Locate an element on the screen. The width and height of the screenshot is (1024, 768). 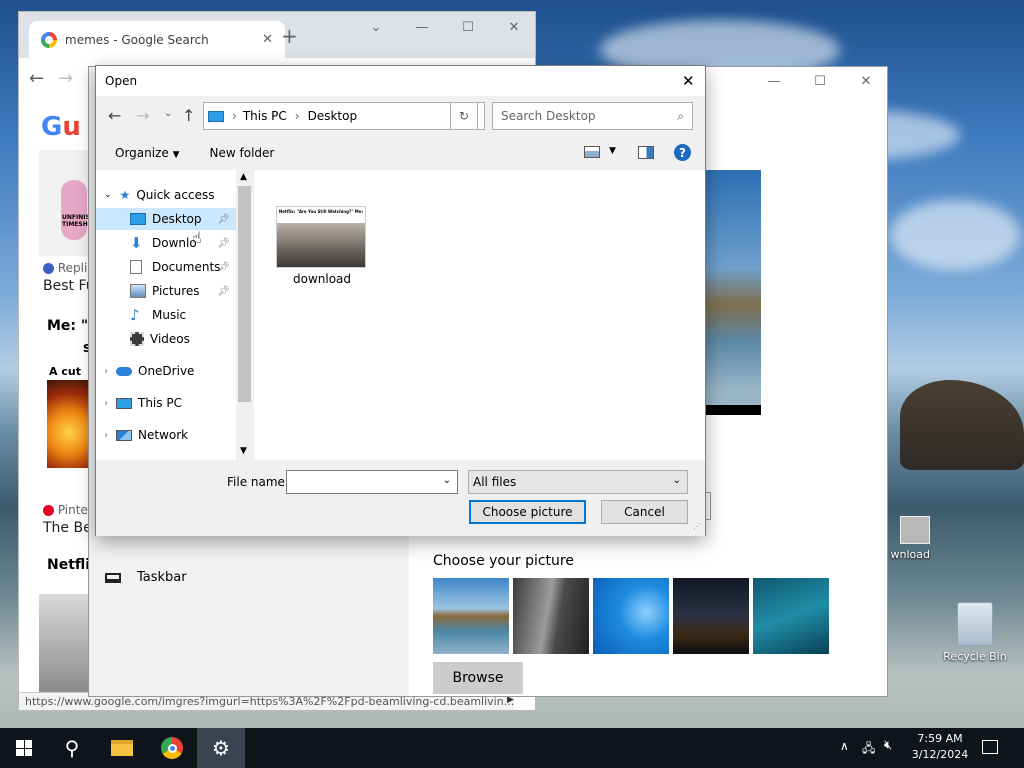
file-explorer-icon is located at coordinates (122, 748).